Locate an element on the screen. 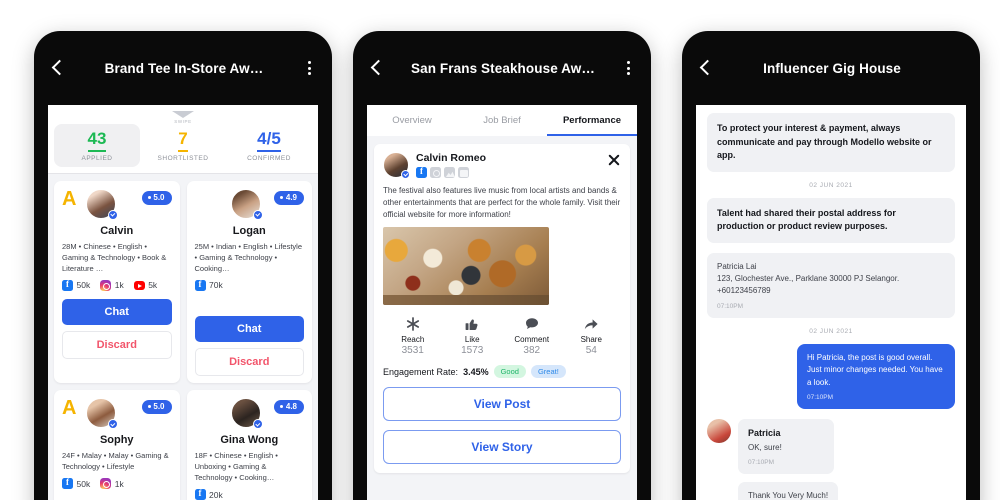 The height and width of the screenshot is (500, 1000). incoming-message-row: Patricia OK, sure! 07:10PM is located at coordinates (831, 446).